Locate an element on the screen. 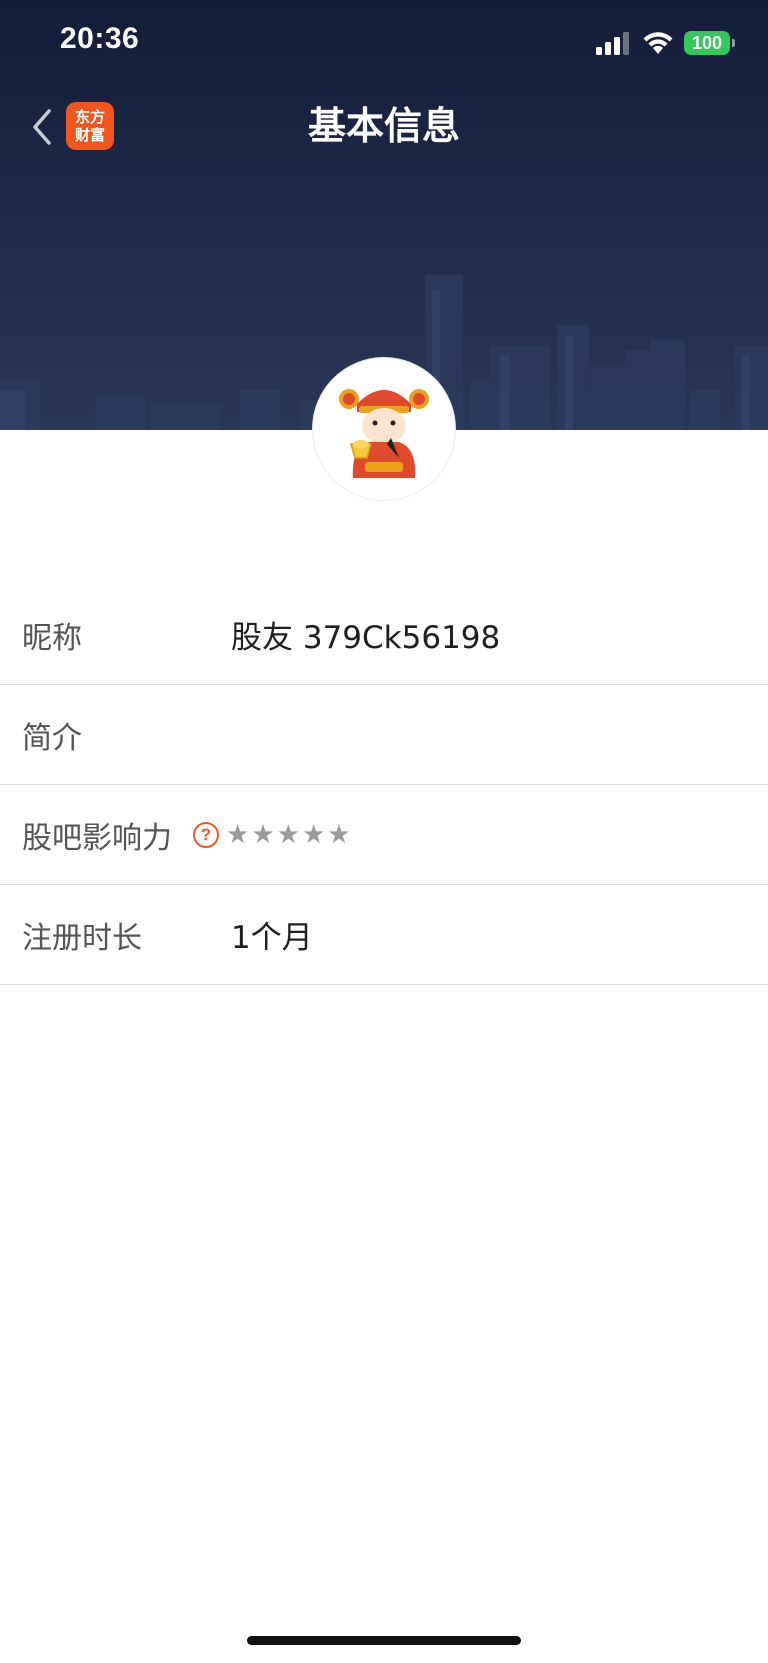  page-title: 基本信息 is located at coordinates (383, 126).